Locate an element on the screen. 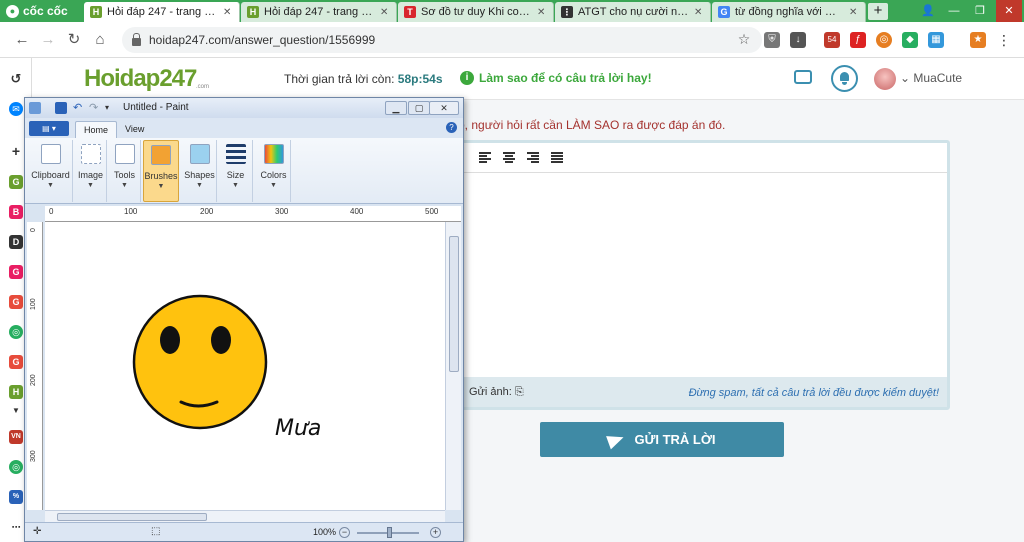 The width and height of the screenshot is (1024, 542). zoom-in-icon: + is located at coordinates (435, 532).